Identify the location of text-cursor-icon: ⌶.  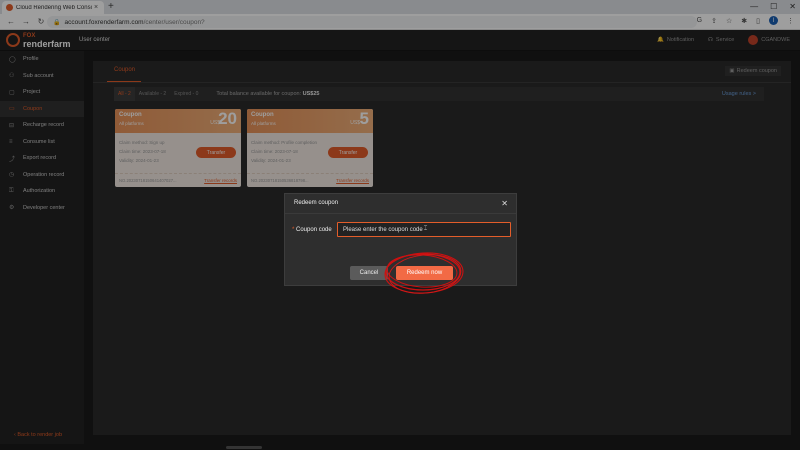
(425, 229).